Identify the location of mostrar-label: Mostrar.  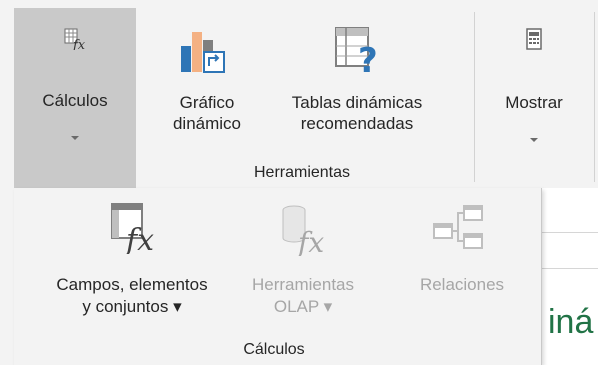
(534, 102).